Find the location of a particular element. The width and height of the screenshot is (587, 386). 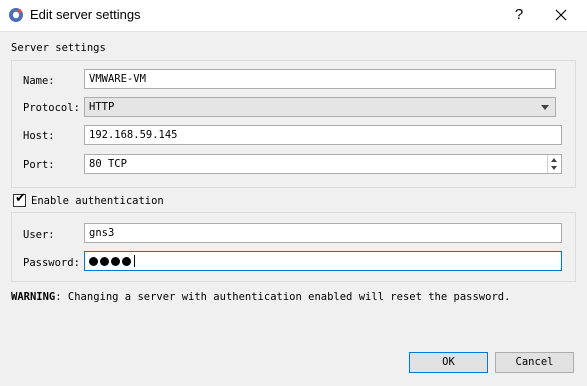

port-value: 80 TCP is located at coordinates (108, 164).